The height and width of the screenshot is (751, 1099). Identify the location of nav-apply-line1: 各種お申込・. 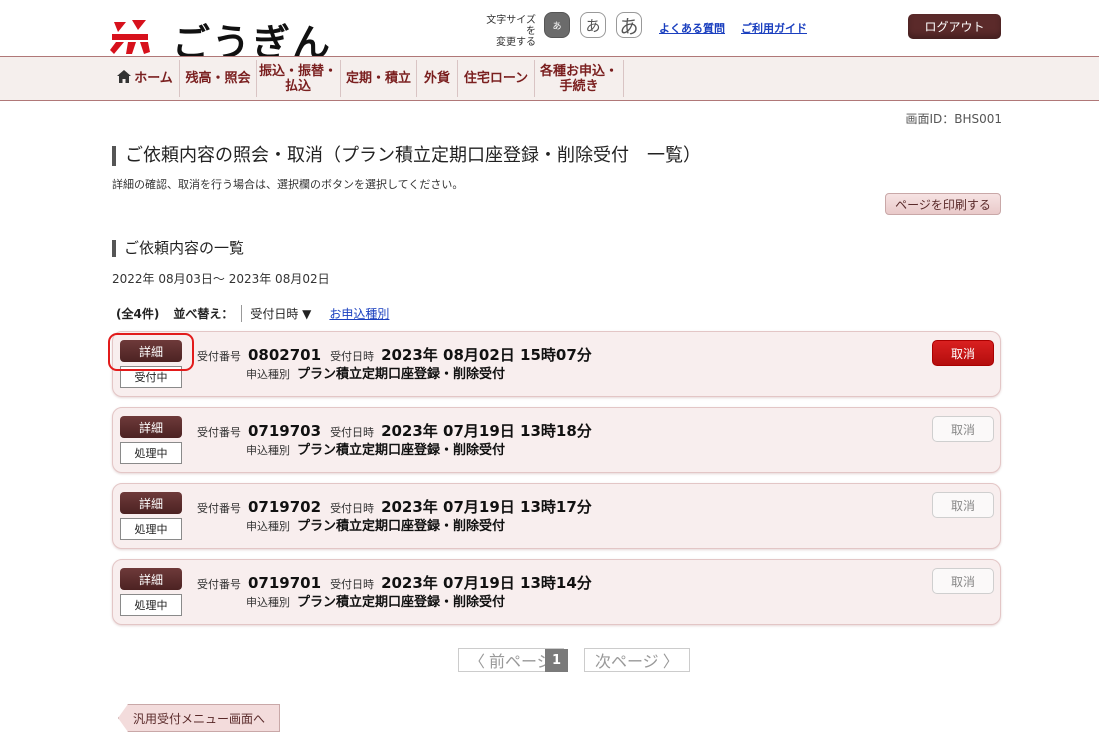
(578, 71).